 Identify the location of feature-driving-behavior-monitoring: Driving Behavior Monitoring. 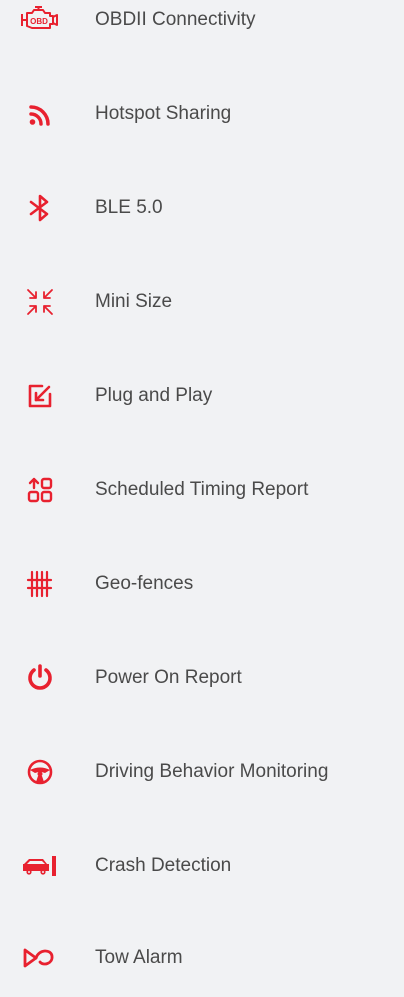
(202, 772).